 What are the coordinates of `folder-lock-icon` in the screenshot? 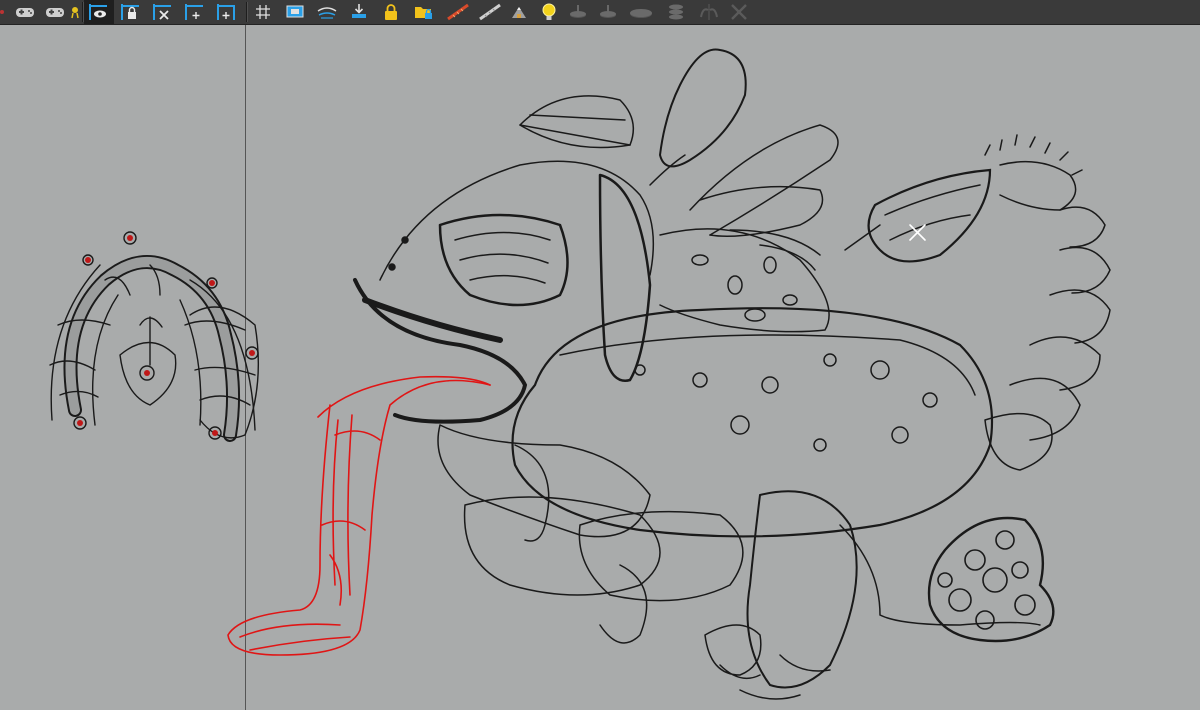 It's located at (424, 12).